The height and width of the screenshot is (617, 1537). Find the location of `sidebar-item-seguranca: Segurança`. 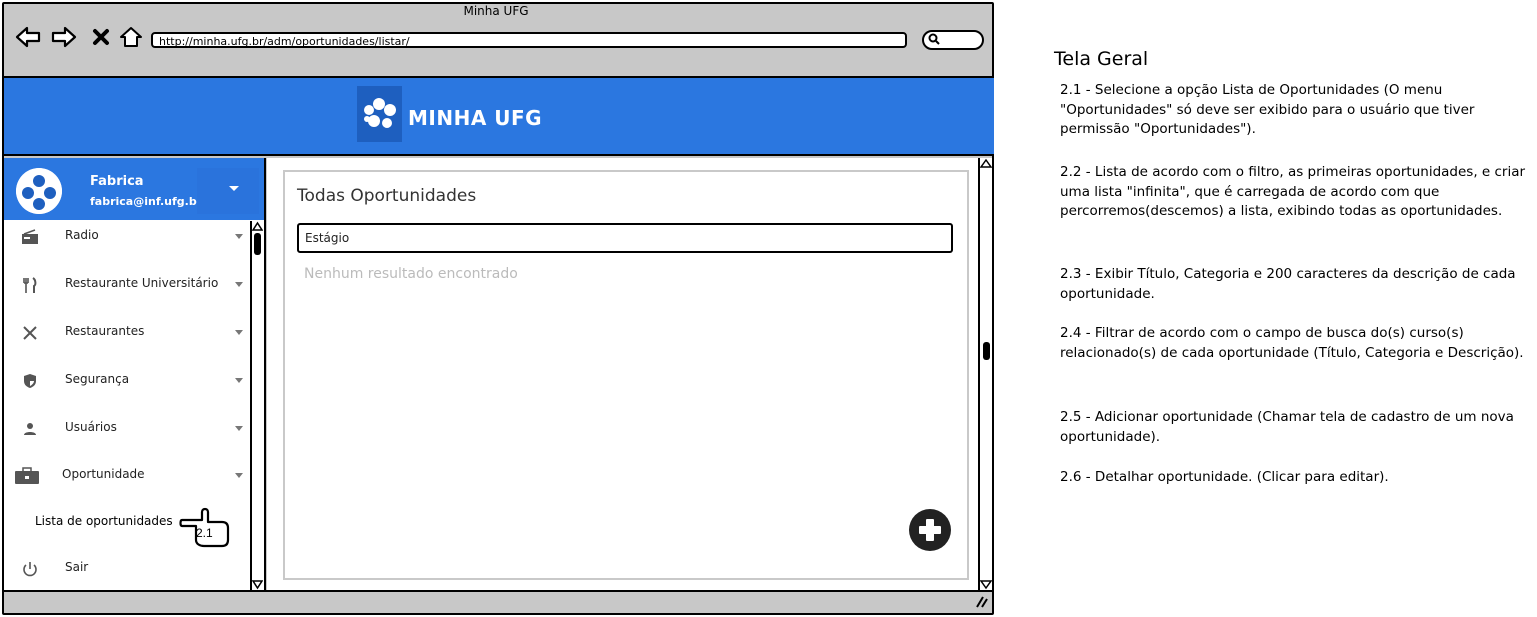

sidebar-item-seguranca: Segurança is located at coordinates (127, 380).